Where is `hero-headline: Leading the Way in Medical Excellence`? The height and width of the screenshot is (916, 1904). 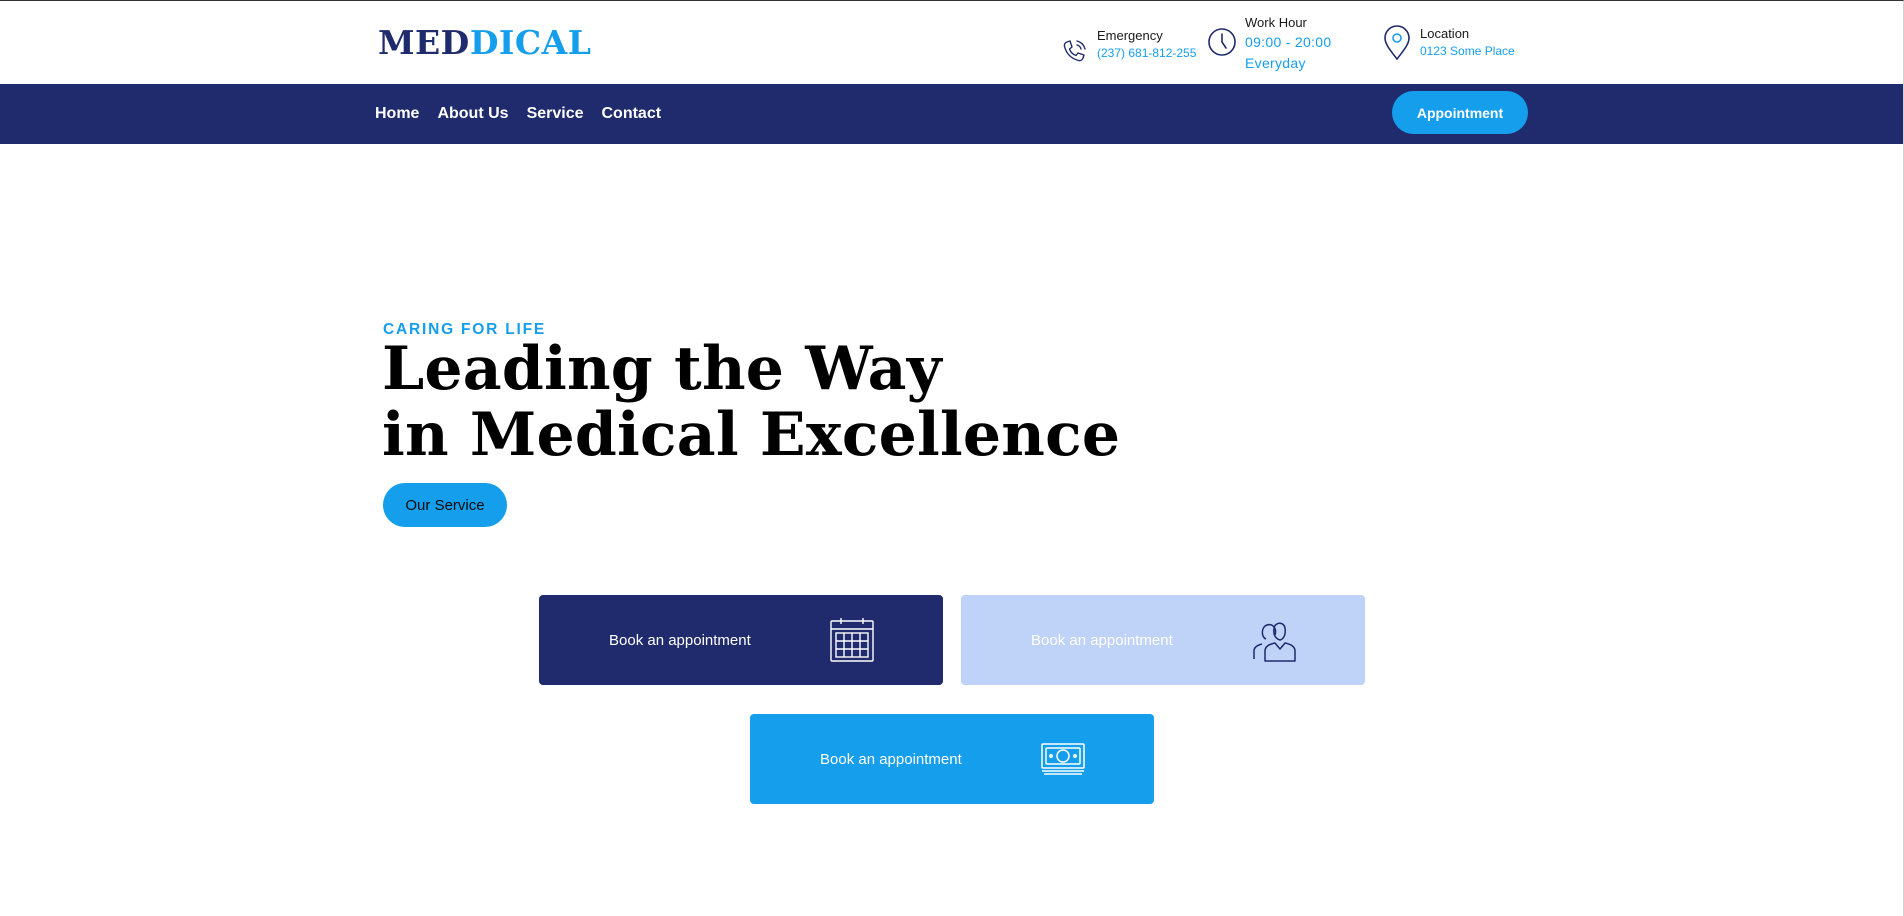
hero-headline: Leading the Way in Medical Excellence is located at coordinates (751, 402).